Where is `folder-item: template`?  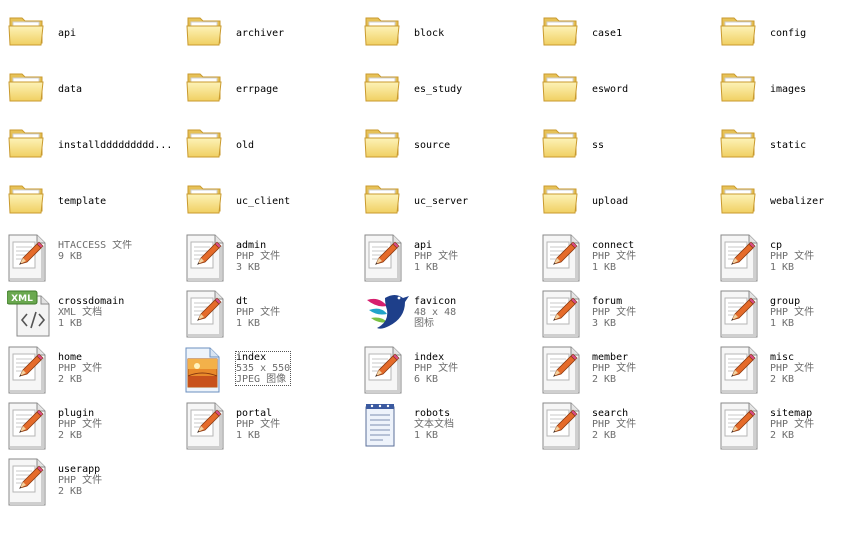
folder-item: template is located at coordinates (91, 200).